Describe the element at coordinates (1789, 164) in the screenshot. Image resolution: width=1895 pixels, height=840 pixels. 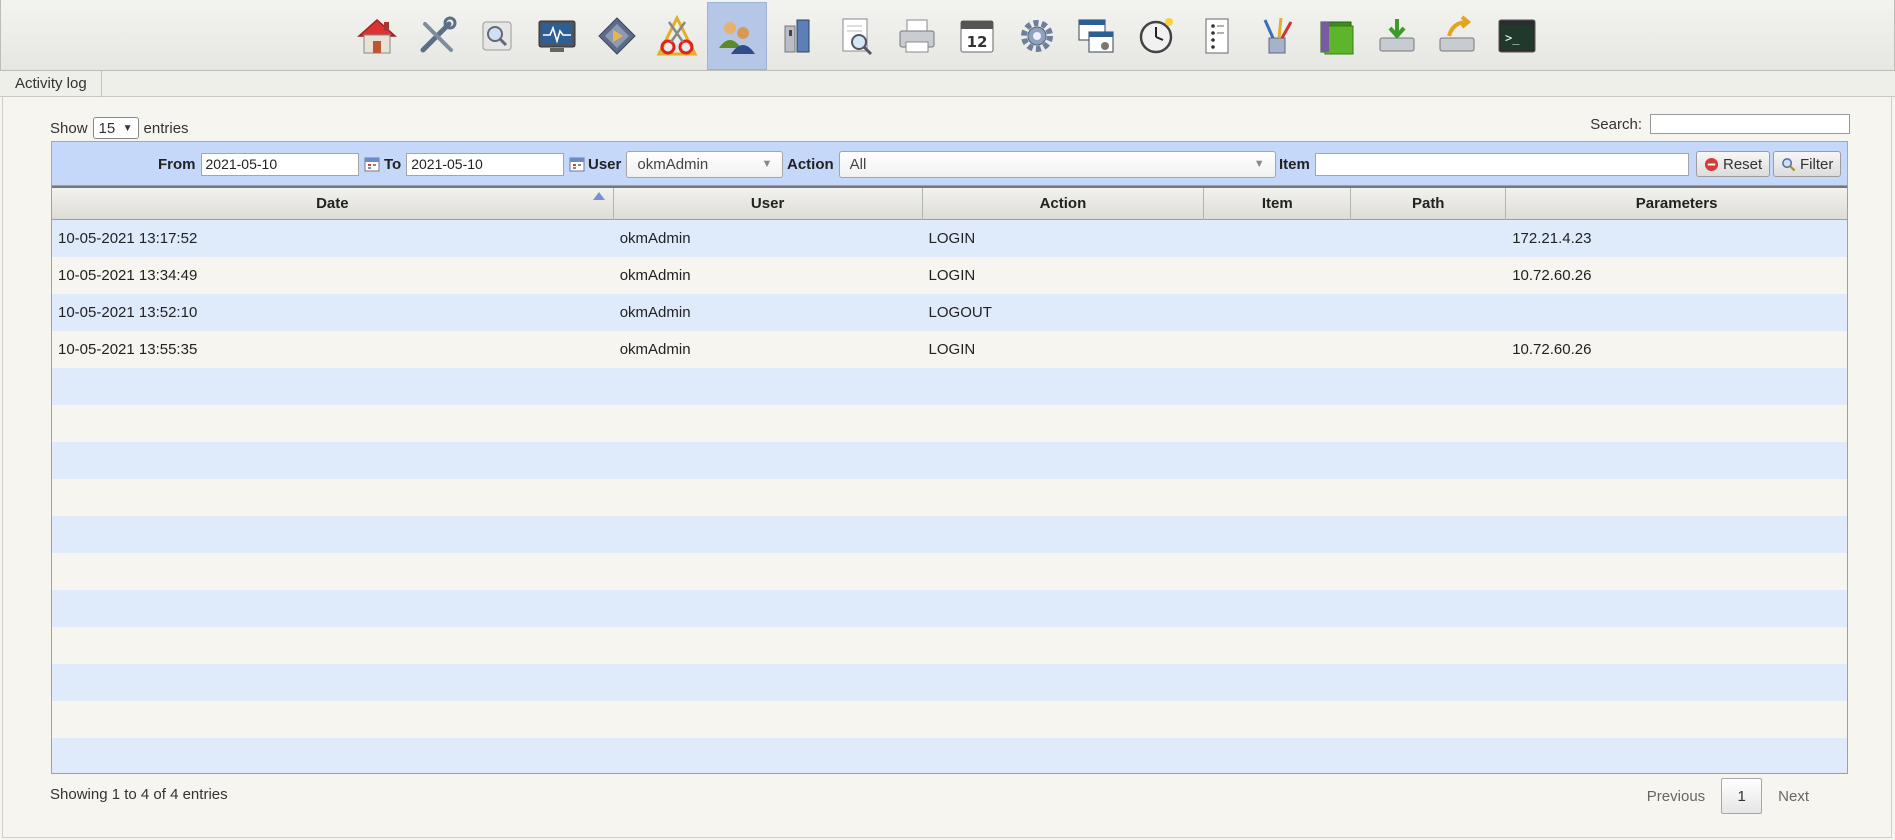
I see `magnifier-icon` at that location.